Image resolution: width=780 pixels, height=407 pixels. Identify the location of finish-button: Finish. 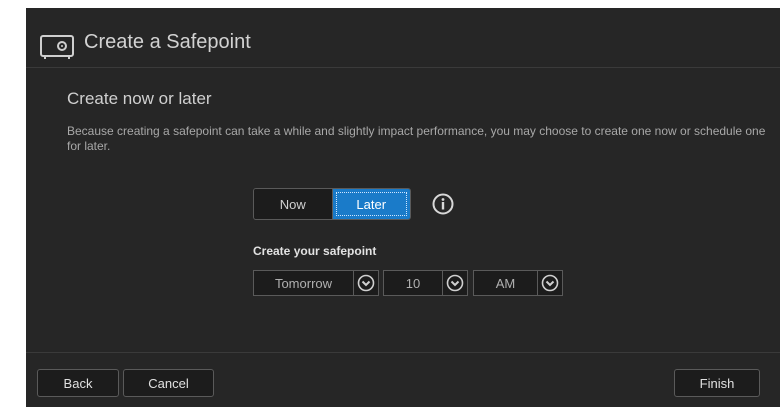
(717, 383).